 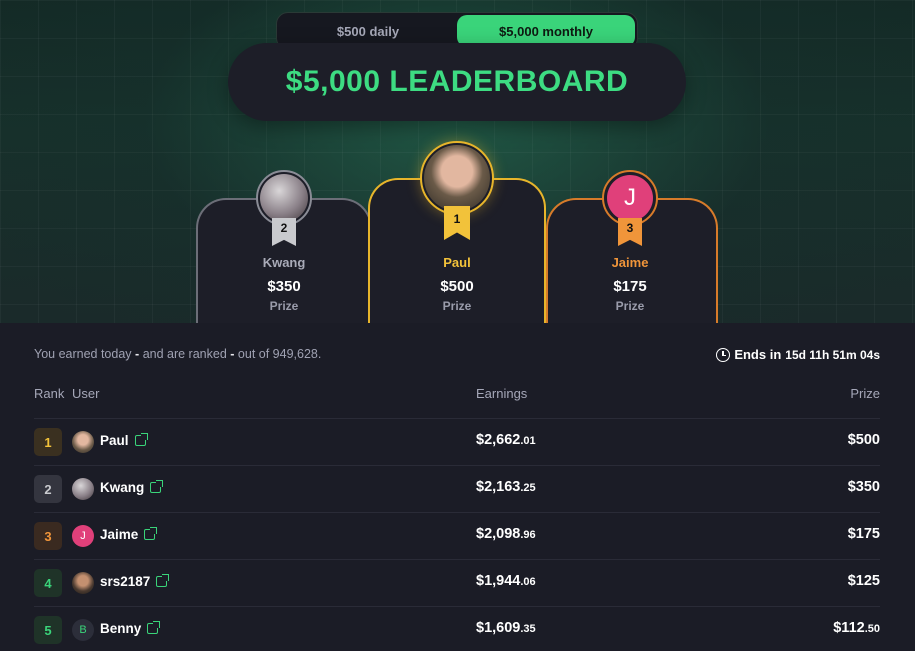 What do you see at coordinates (498, 534) in the screenshot?
I see `earnings-main: $2,098` at bounding box center [498, 534].